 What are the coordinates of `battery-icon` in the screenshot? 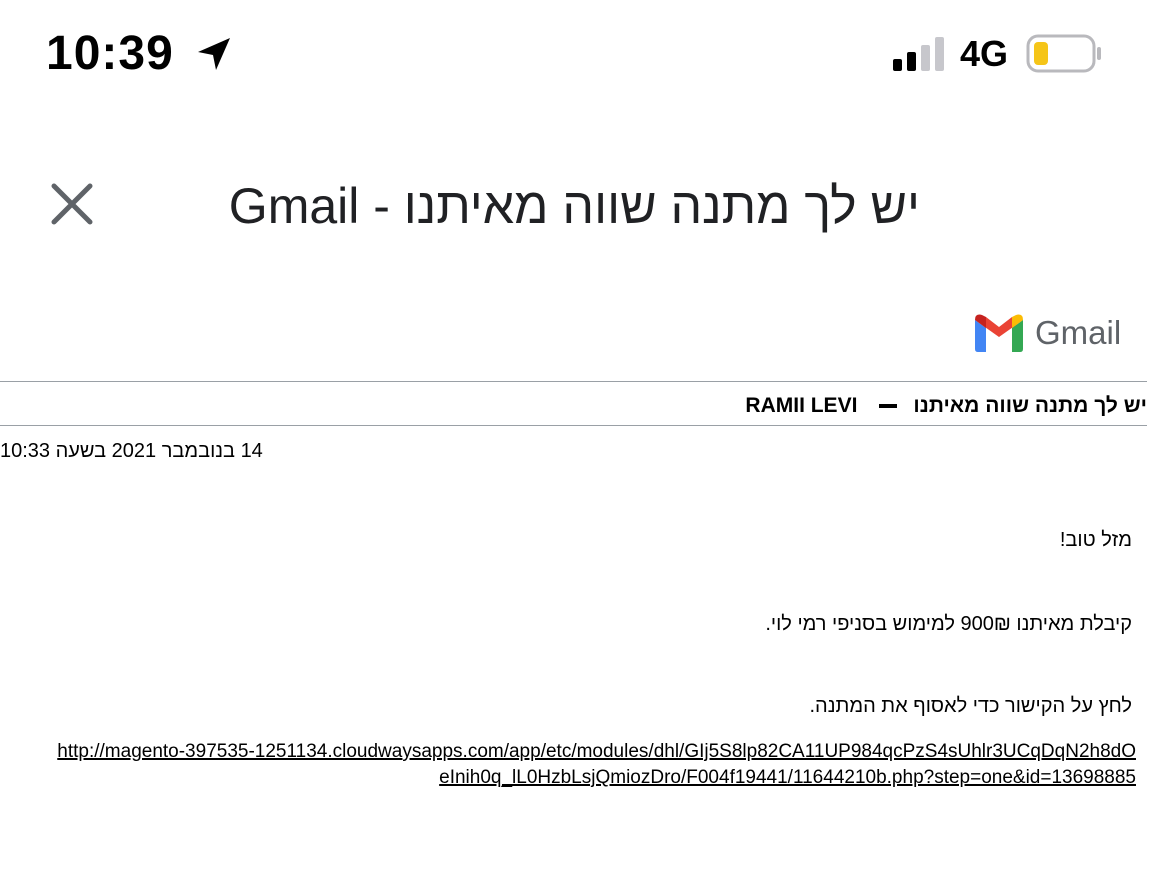 It's located at (1063, 53).